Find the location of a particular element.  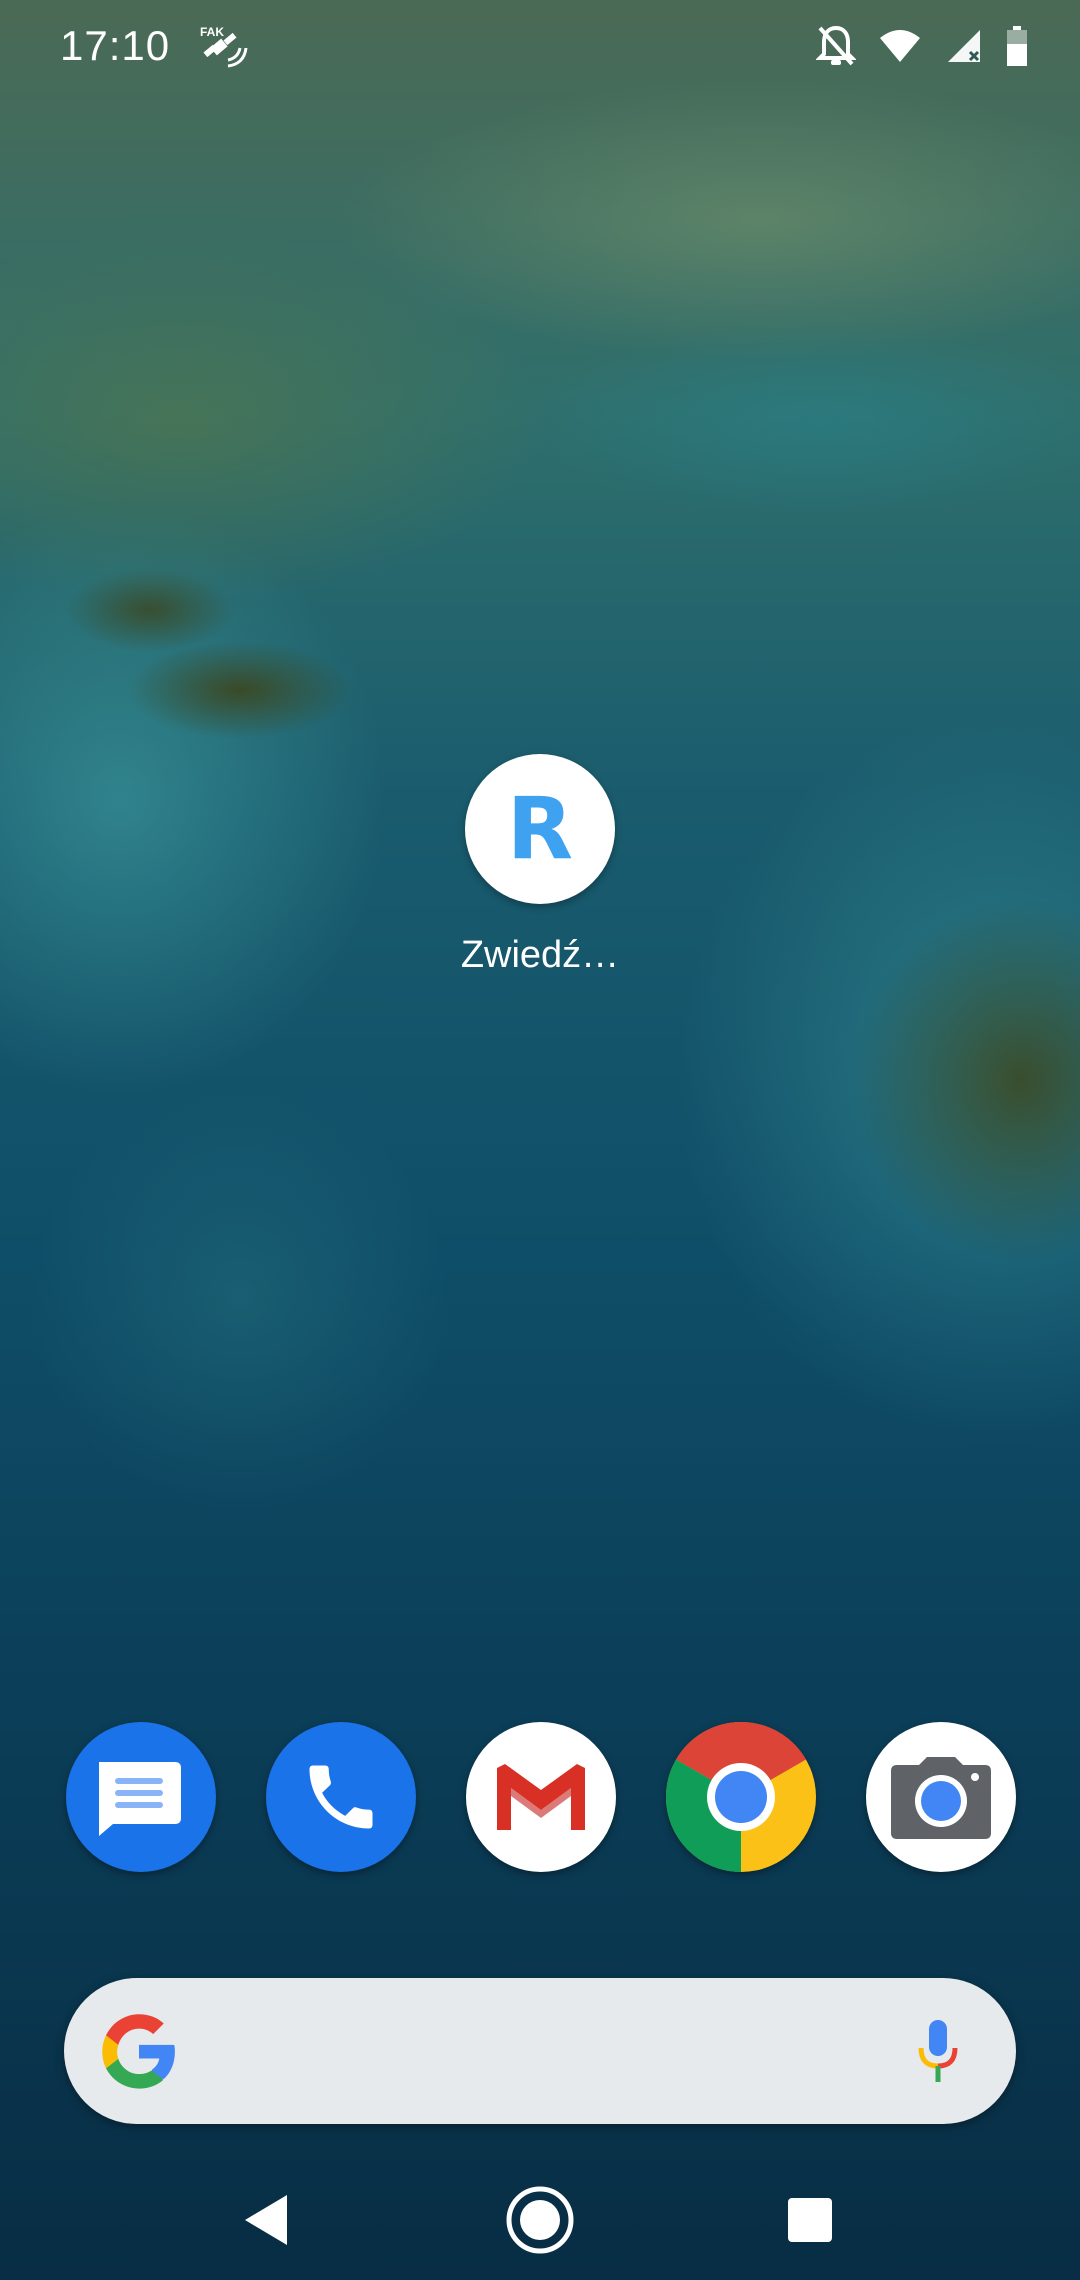

chrome-app-button is located at coordinates (741, 1797).